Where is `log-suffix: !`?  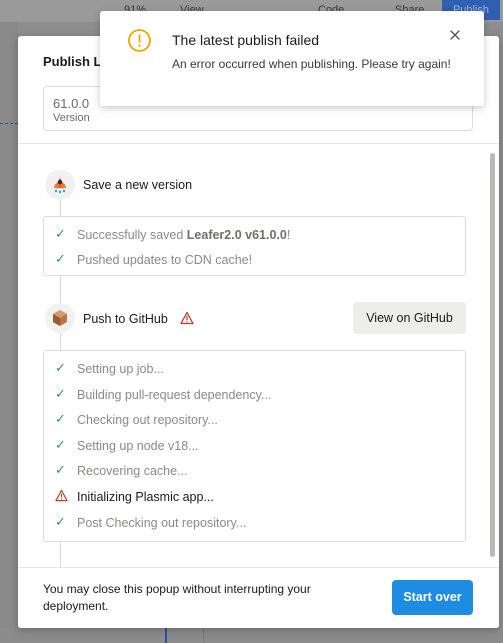 log-suffix: ! is located at coordinates (288, 235).